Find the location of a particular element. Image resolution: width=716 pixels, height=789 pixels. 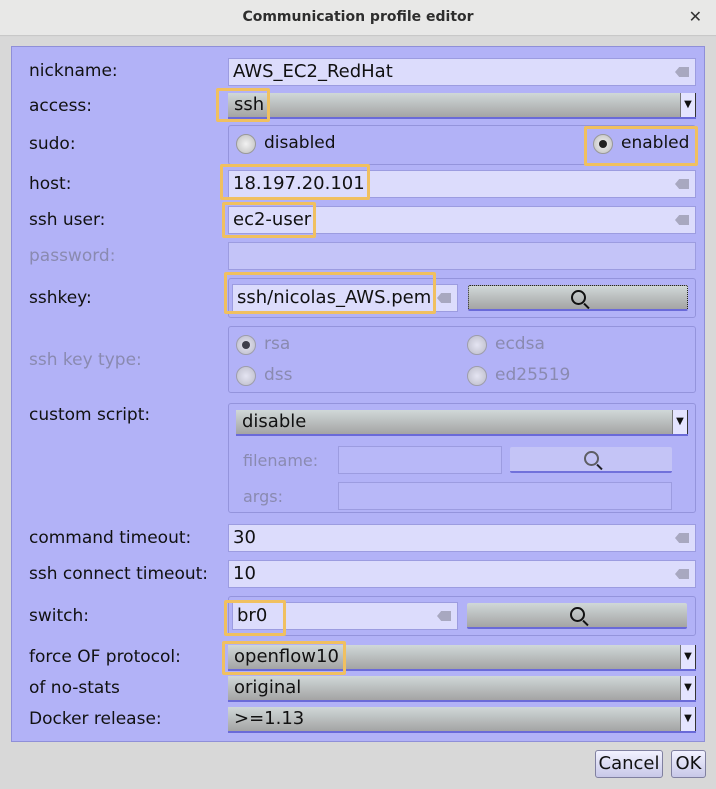

ssh-connect-timeout-label: ssh connect timeout: is located at coordinates (119, 574).